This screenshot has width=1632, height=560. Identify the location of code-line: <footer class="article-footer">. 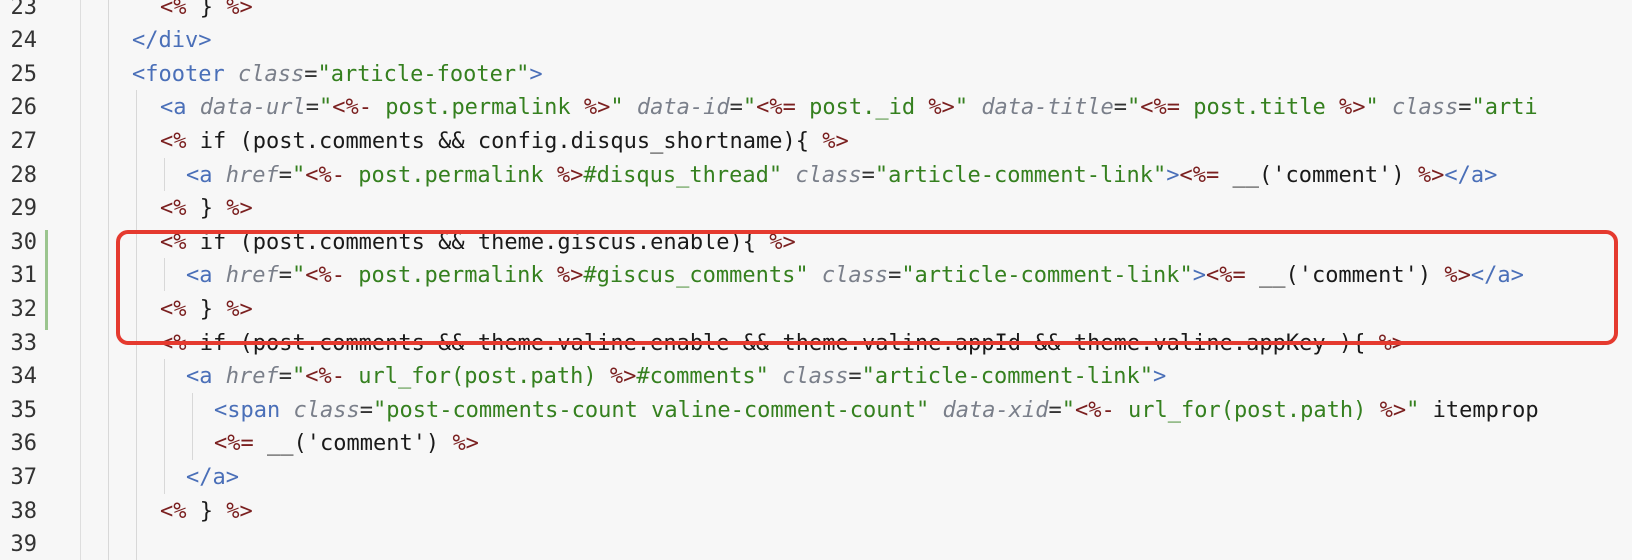
(337, 74).